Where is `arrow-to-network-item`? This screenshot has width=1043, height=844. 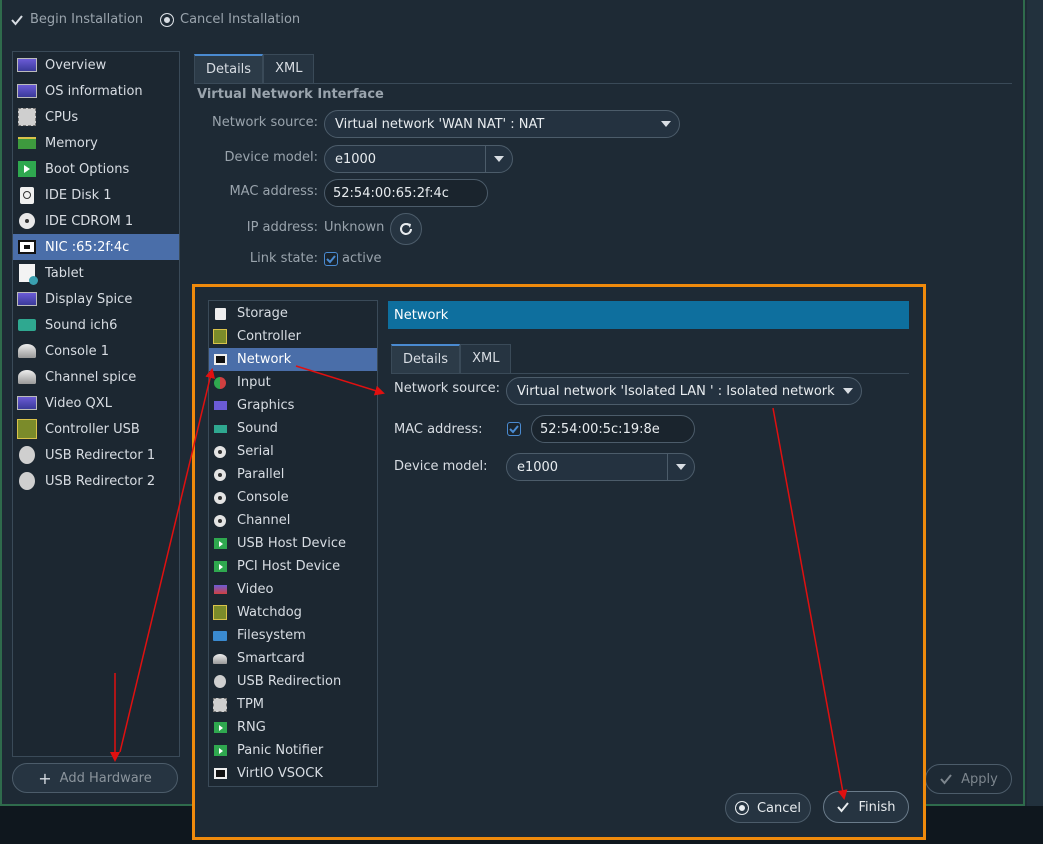 arrow-to-network-item is located at coordinates (167, 560).